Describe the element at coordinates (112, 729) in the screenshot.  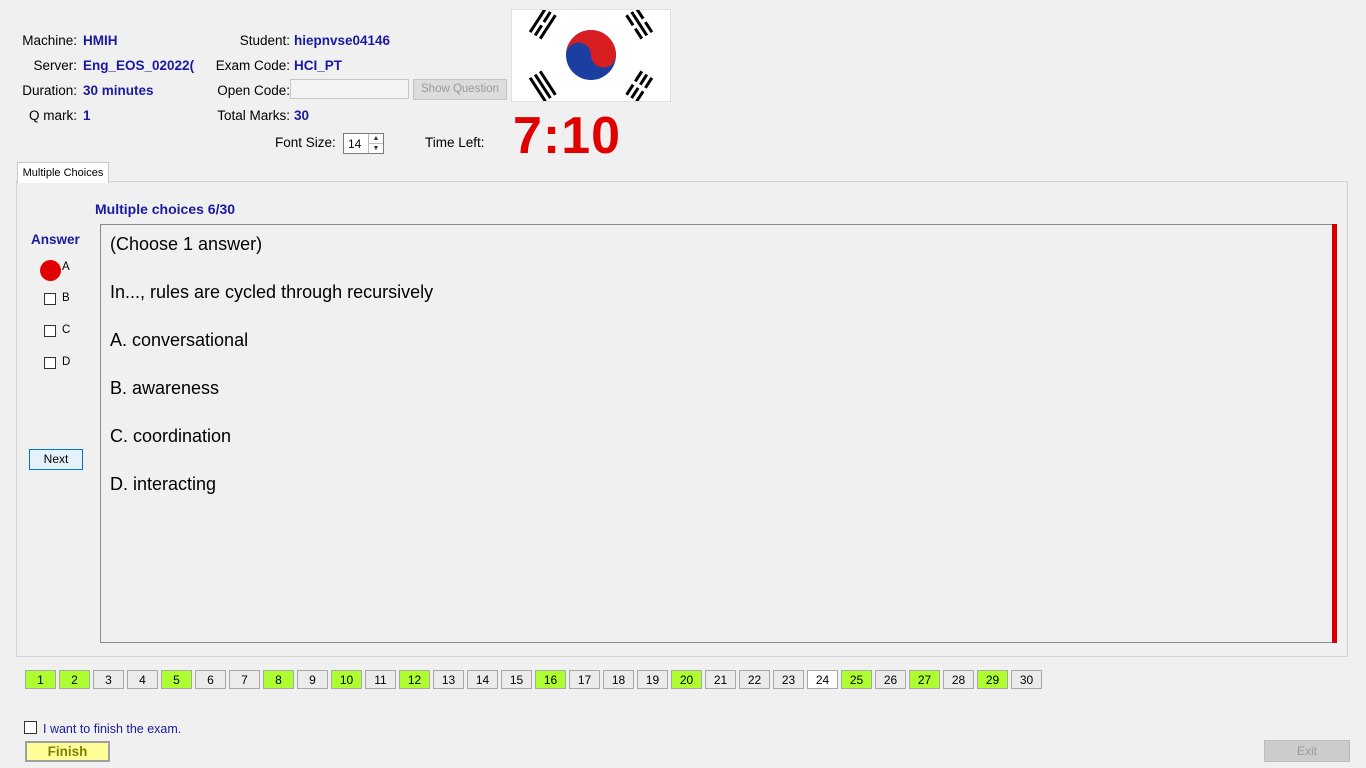
I see `finish-confirm-label: I want to finish the exam.` at that location.